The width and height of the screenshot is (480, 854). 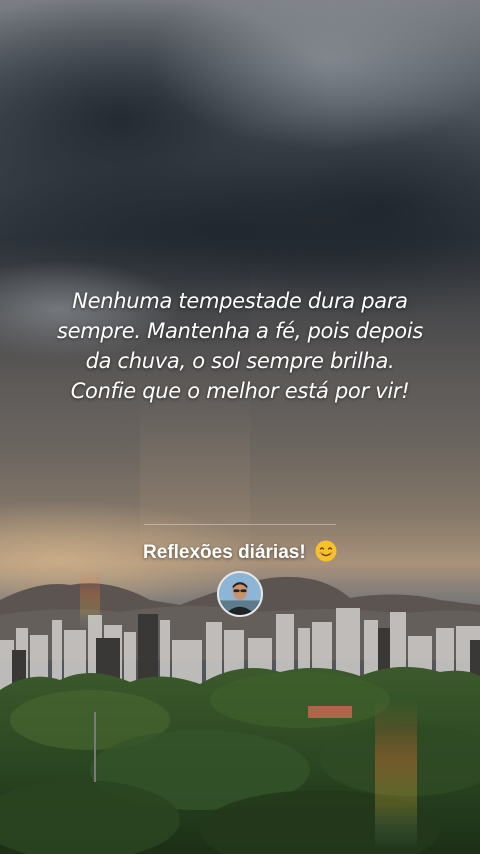 I want to click on avatar, so click(x=240, y=594).